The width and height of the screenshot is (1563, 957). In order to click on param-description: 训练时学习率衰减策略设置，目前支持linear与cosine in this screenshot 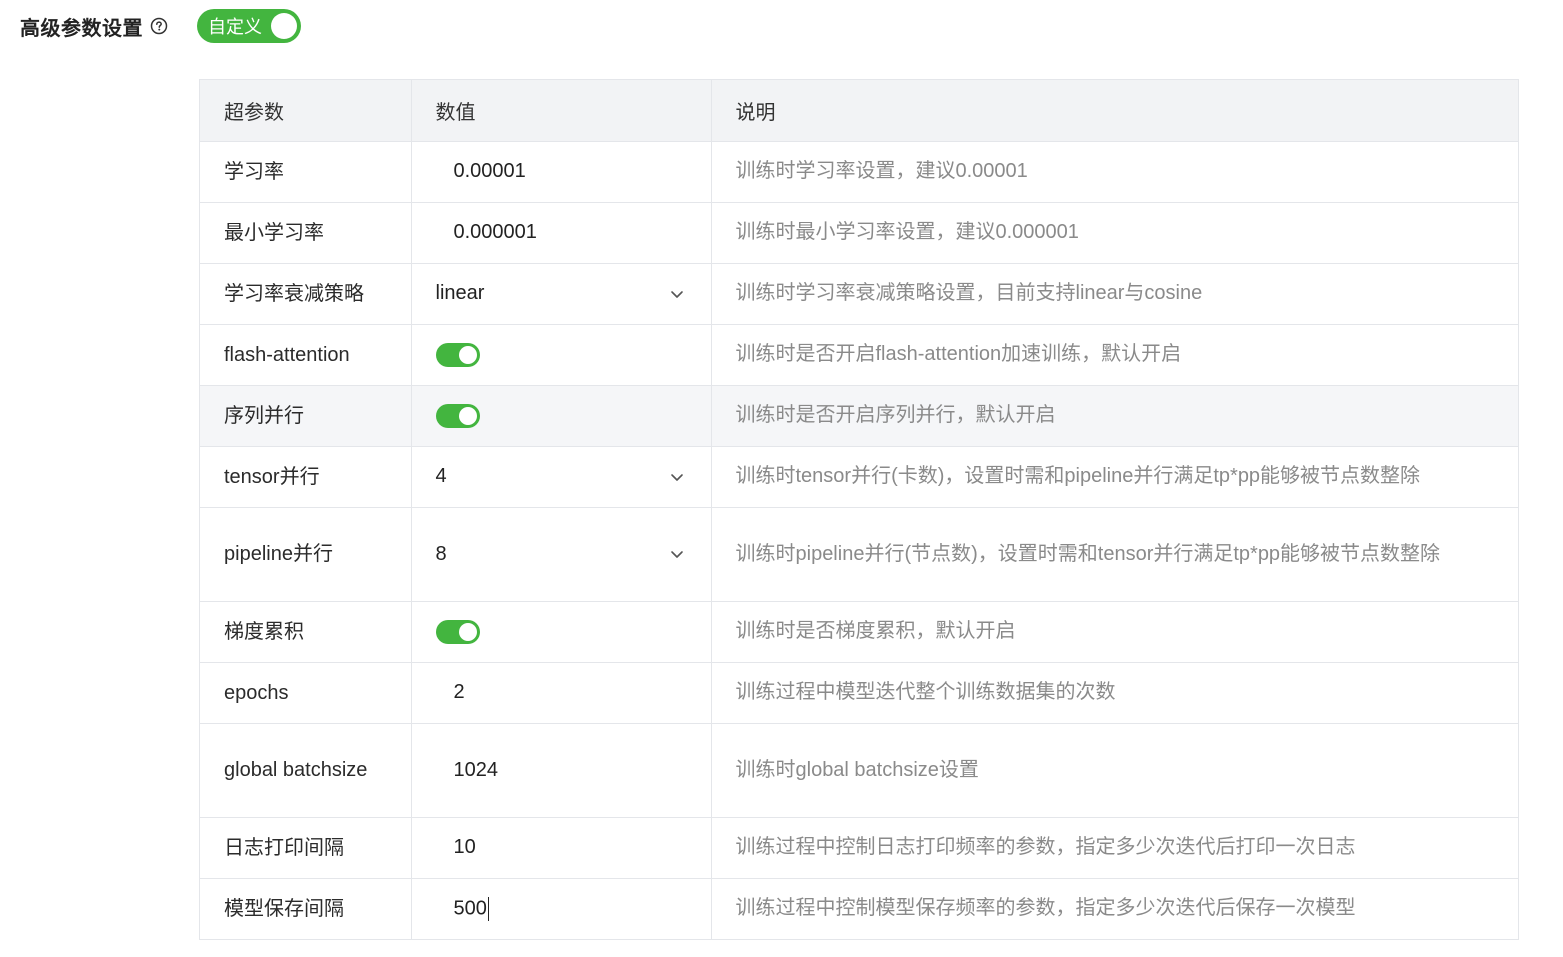, I will do `click(1114, 294)`.